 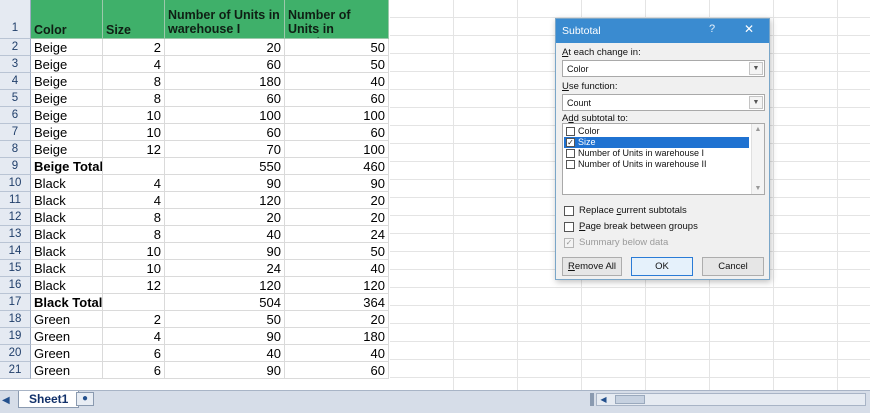 What do you see at coordinates (85, 399) in the screenshot?
I see `new-sheet-icon: ●` at bounding box center [85, 399].